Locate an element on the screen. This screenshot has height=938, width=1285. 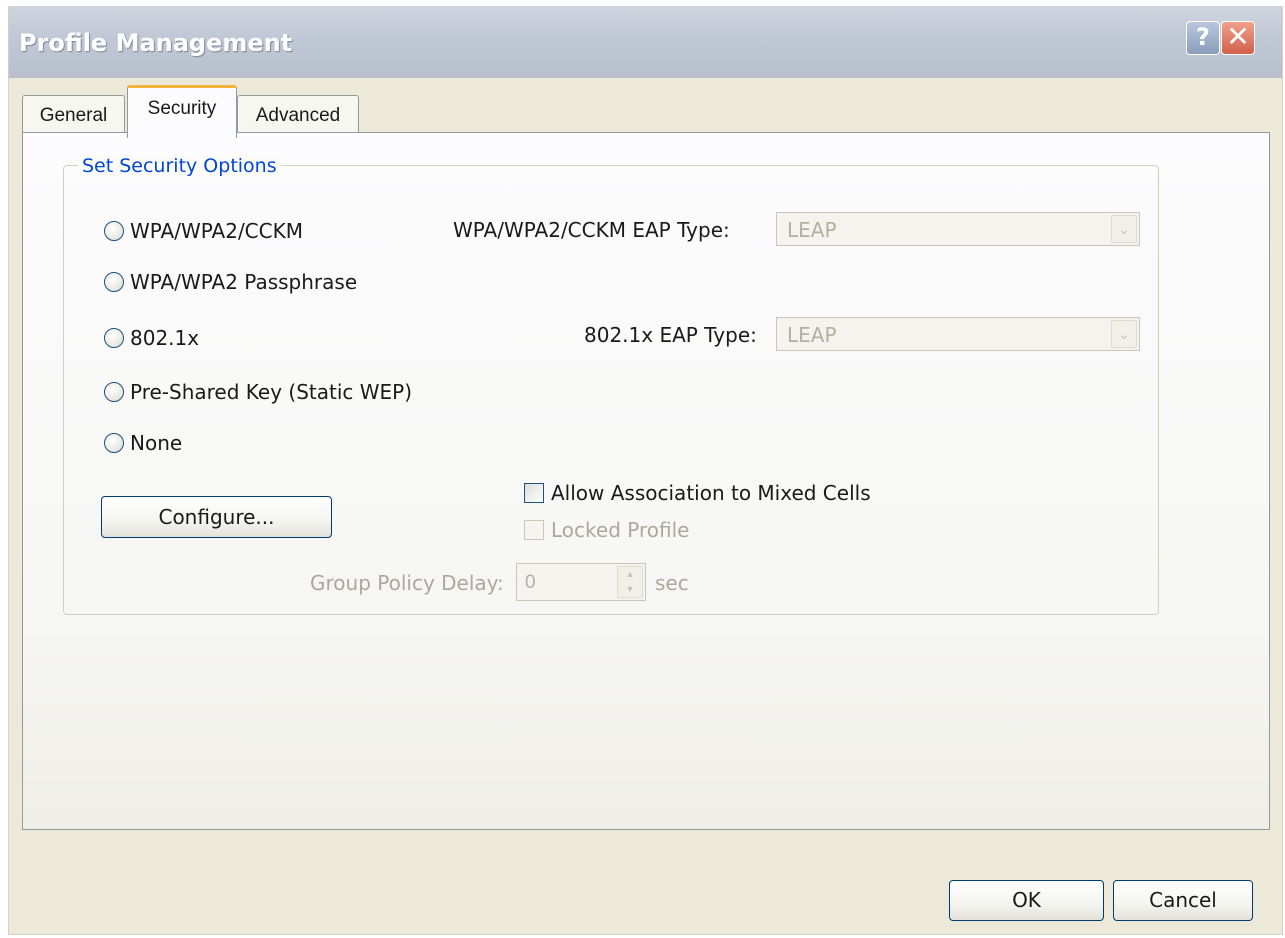
group-policy-delay-value: 0 is located at coordinates (530, 582).